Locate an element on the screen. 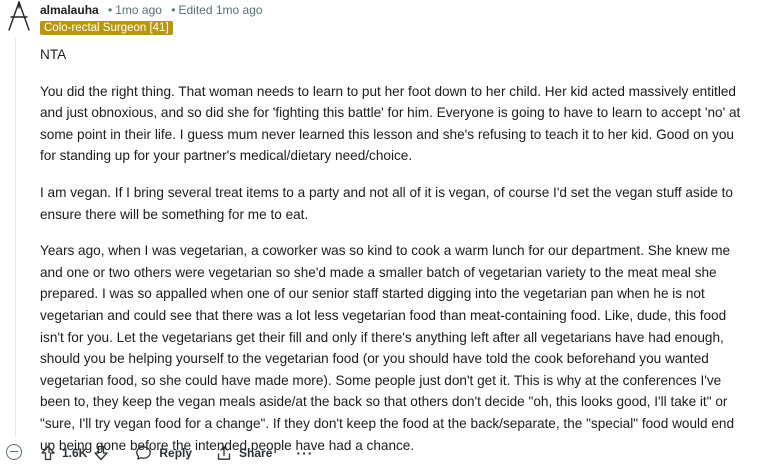  comment-action-bar: 1.6K Reply Share ··· is located at coordinates (176, 453).